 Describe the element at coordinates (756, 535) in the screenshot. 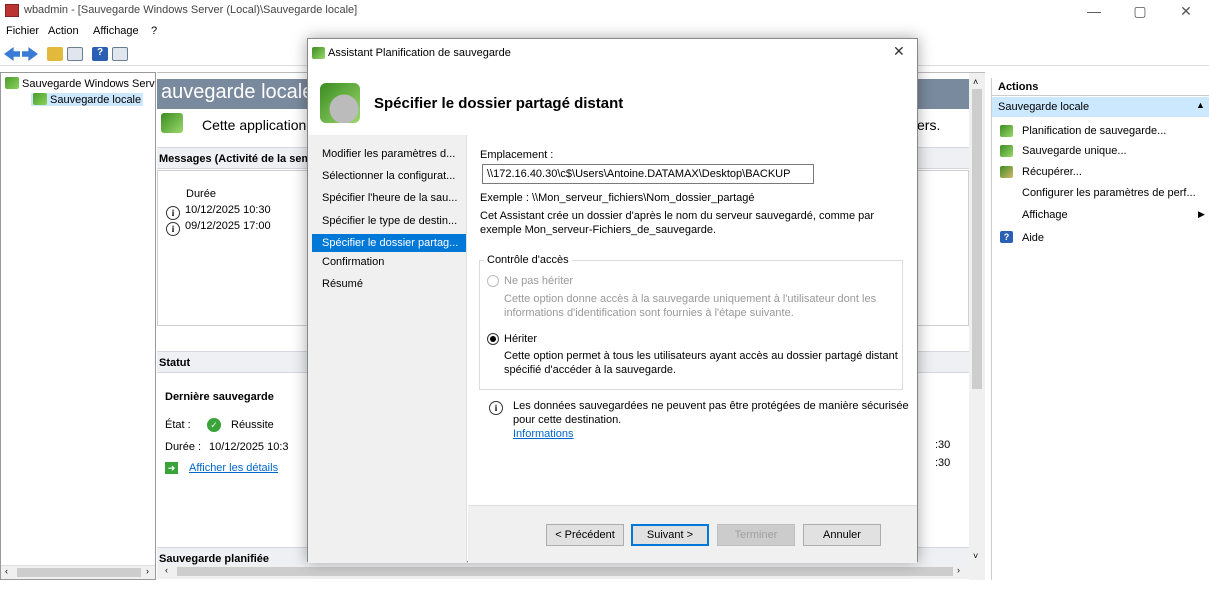

I see `finish-button: Terminer` at that location.